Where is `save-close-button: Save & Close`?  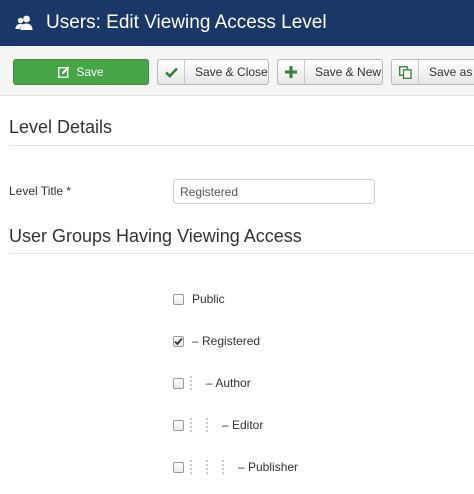
save-close-button: Save & Close is located at coordinates (213, 72).